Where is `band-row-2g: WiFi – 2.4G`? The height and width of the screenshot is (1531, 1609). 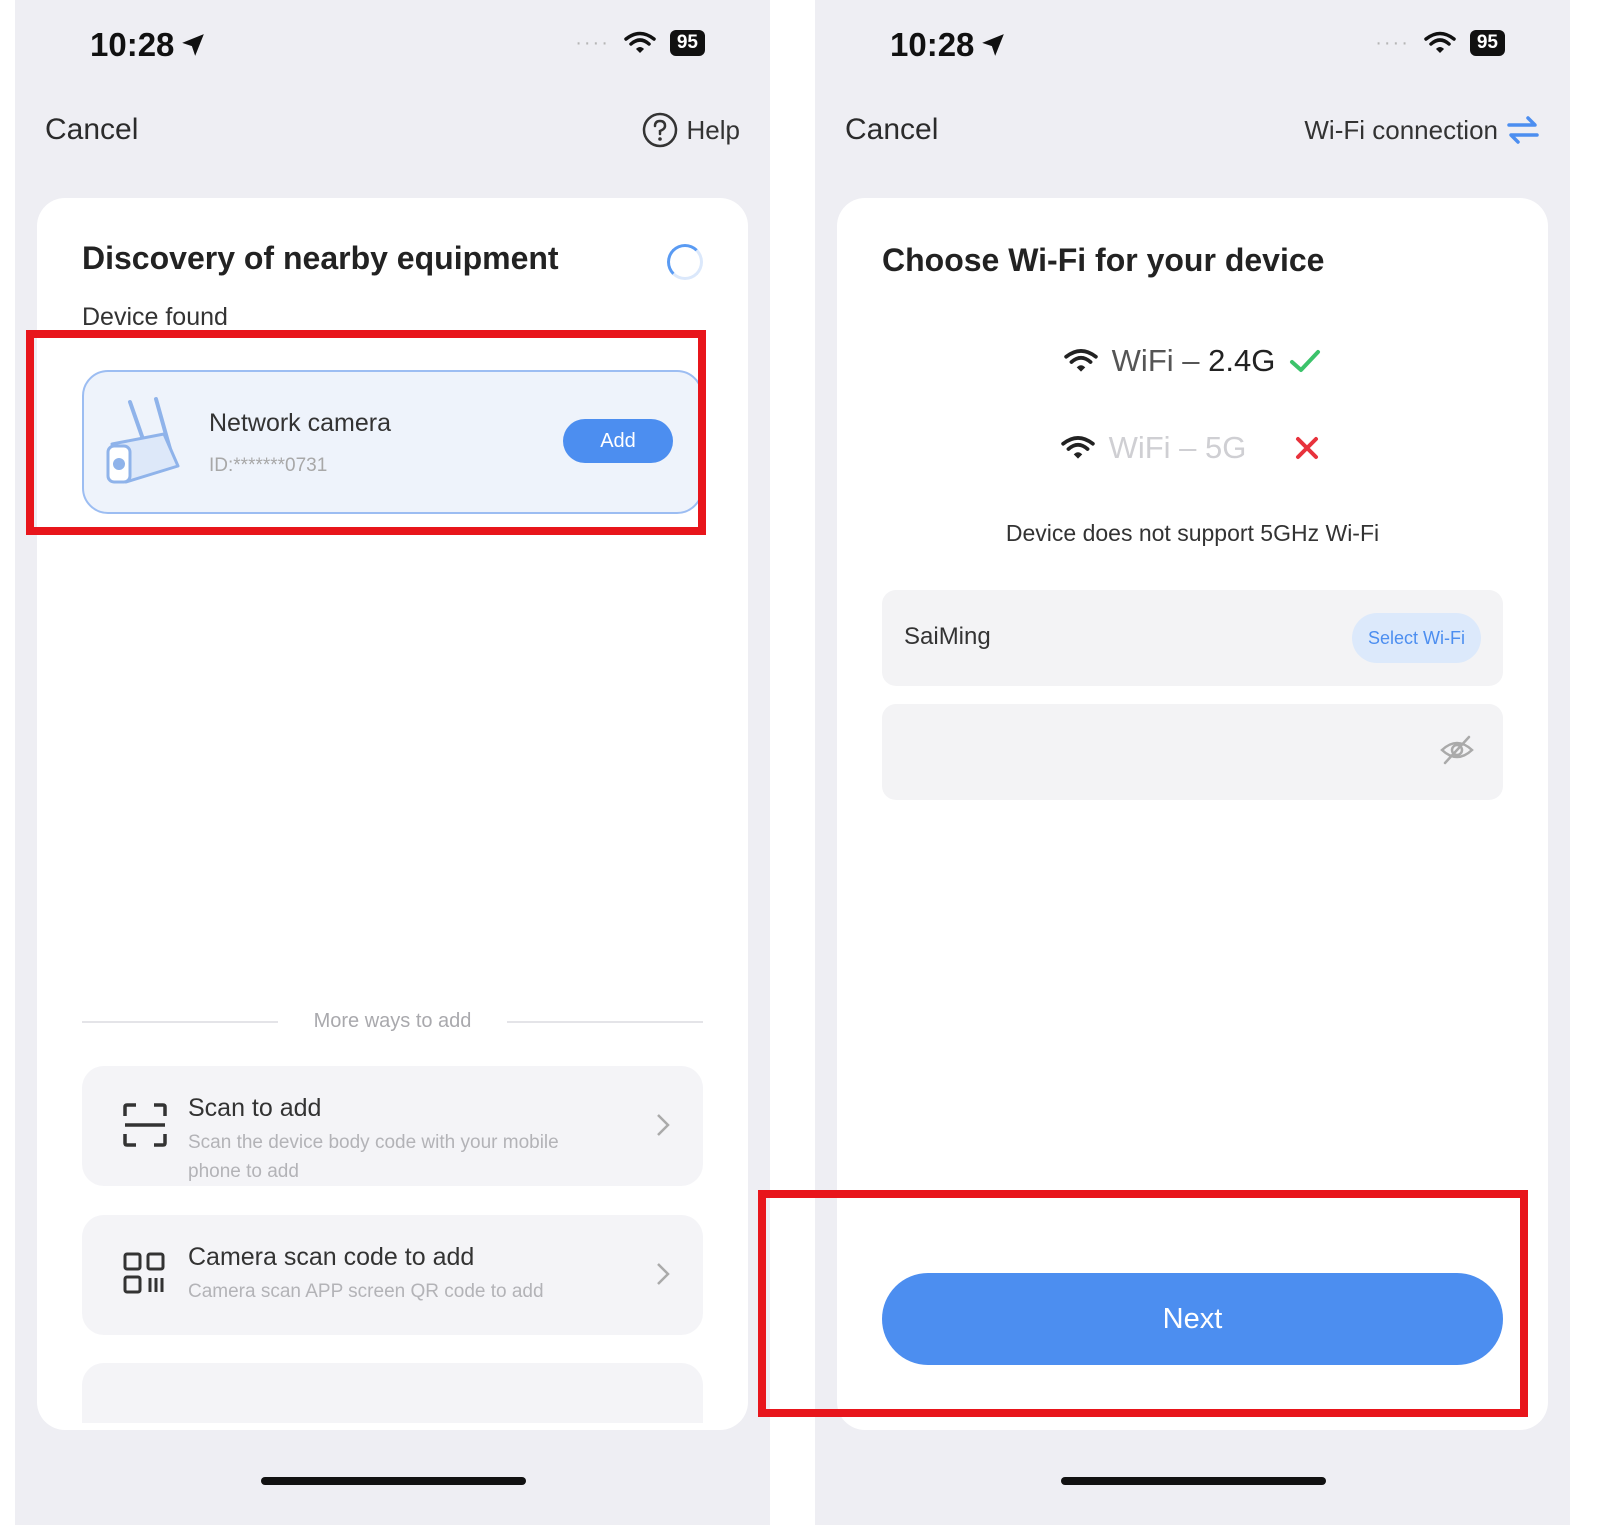
band-row-2g: WiFi – 2.4G is located at coordinates (1192, 361).